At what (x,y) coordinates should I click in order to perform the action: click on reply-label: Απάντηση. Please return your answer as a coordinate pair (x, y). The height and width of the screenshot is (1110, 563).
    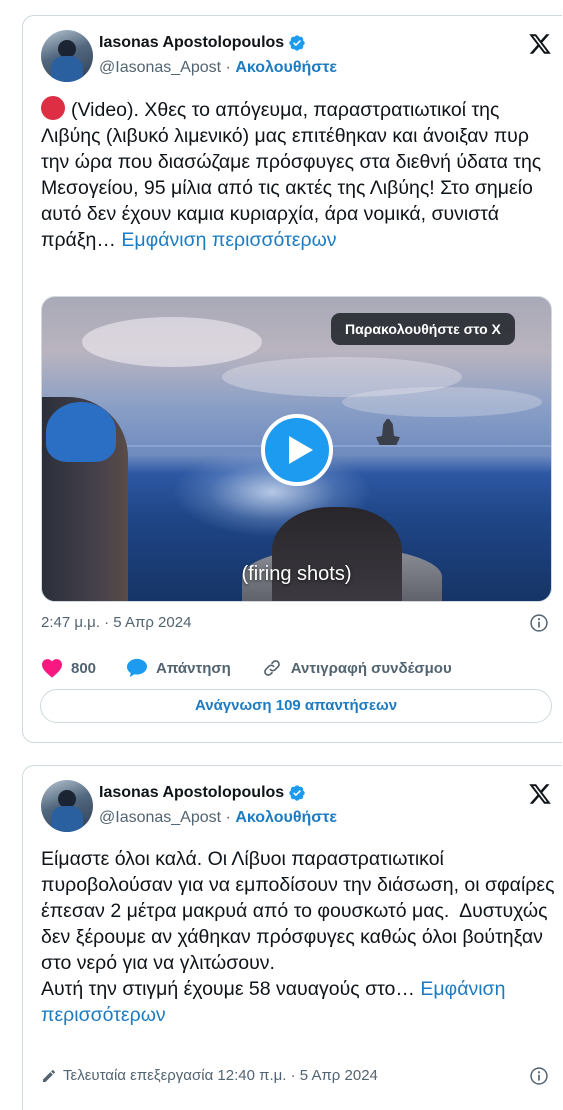
    Looking at the image, I should click on (193, 668).